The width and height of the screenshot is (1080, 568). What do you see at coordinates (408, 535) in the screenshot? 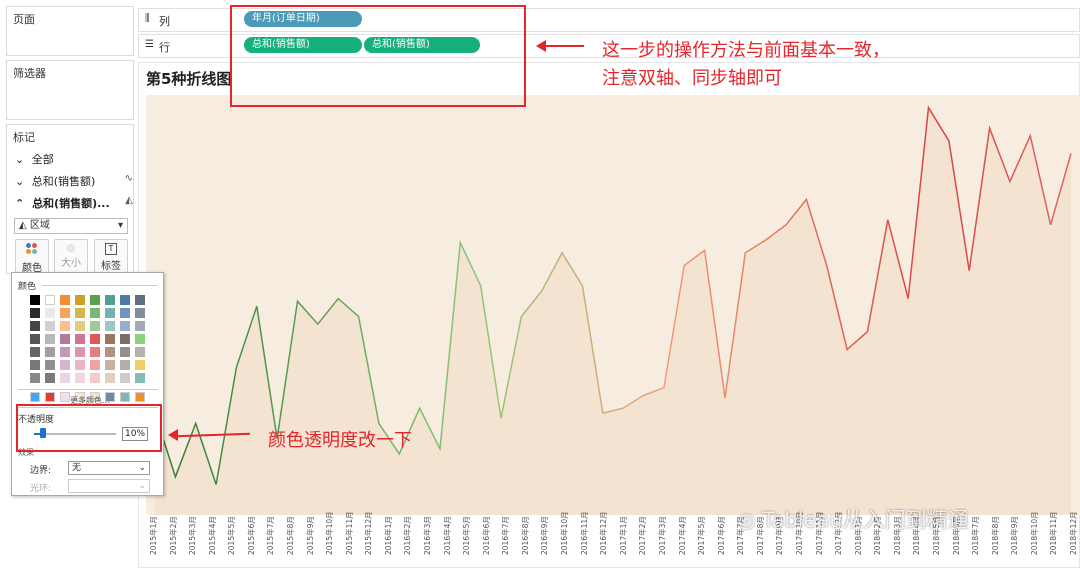
I see `x-tick-label: 2016年2月` at bounding box center [408, 535].